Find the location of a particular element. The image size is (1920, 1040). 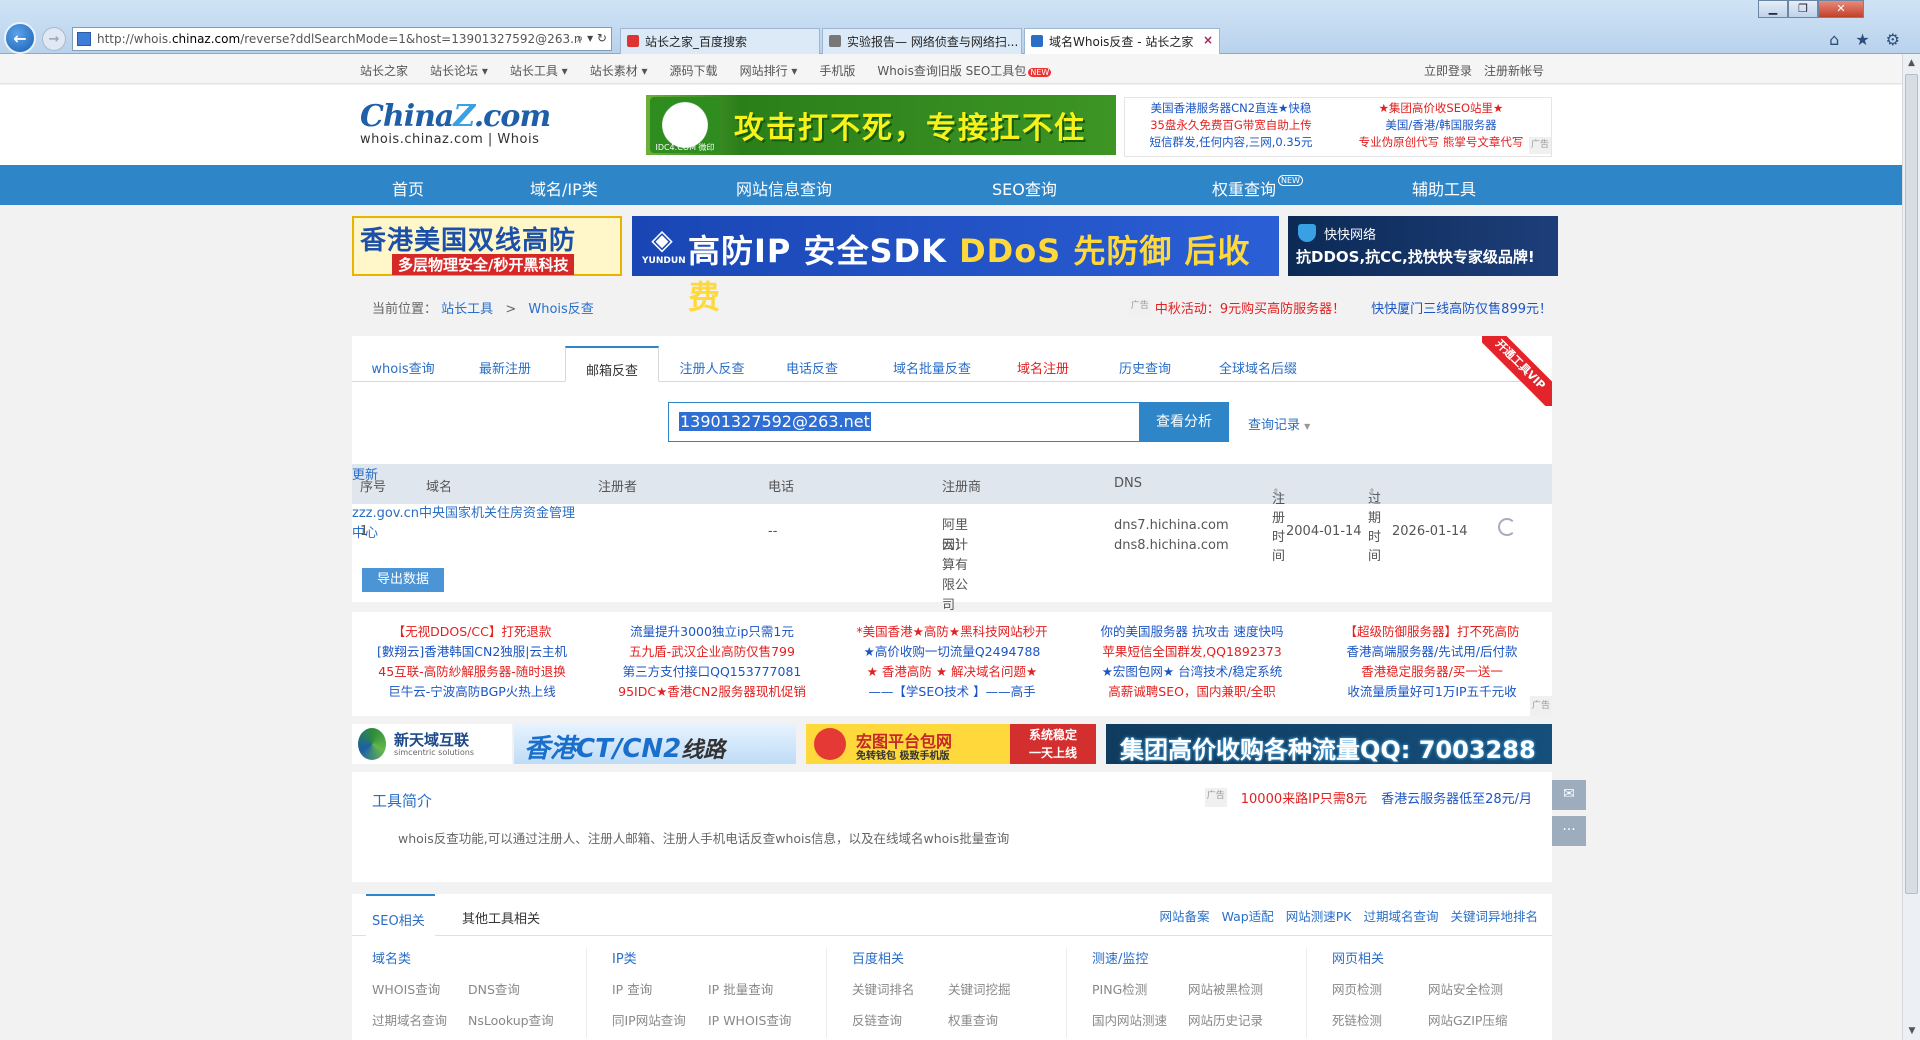

text-ad-link: ★ 香港高防 ★ 解决域名问题★ is located at coordinates (952, 672).